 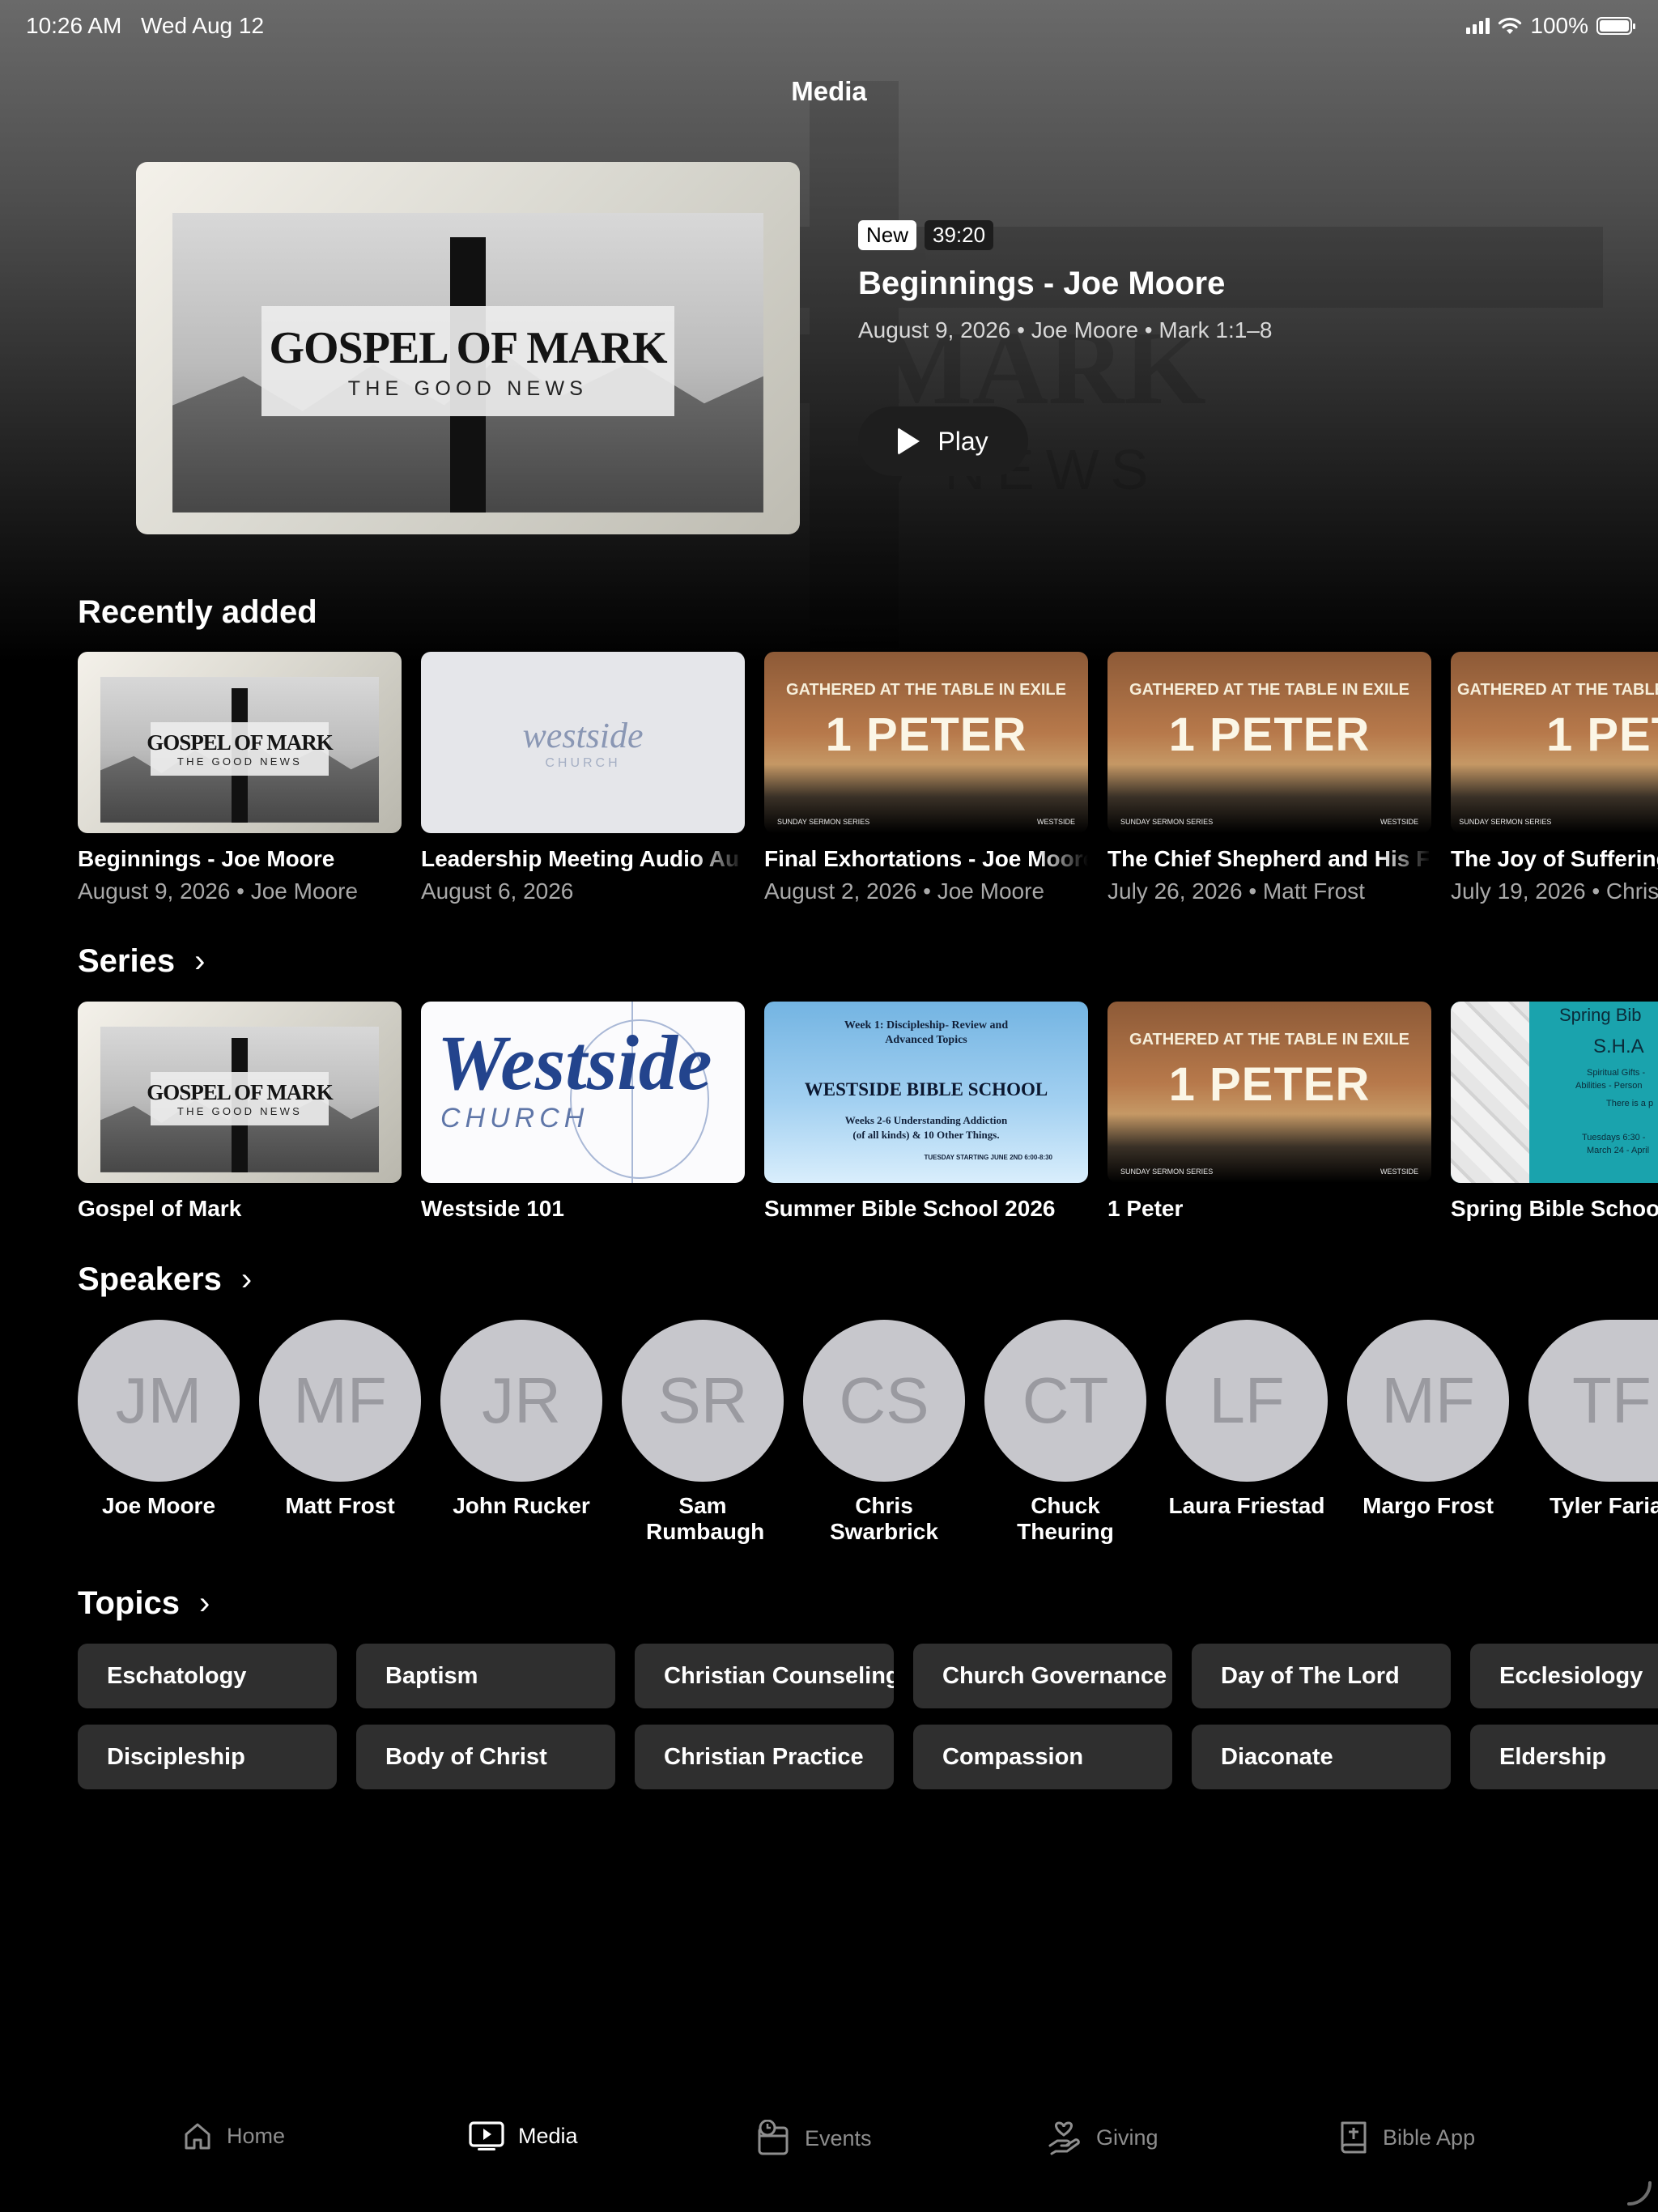 What do you see at coordinates (240, 859) in the screenshot?
I see `recent-item-1-title: Beginnings - Joe Moore` at bounding box center [240, 859].